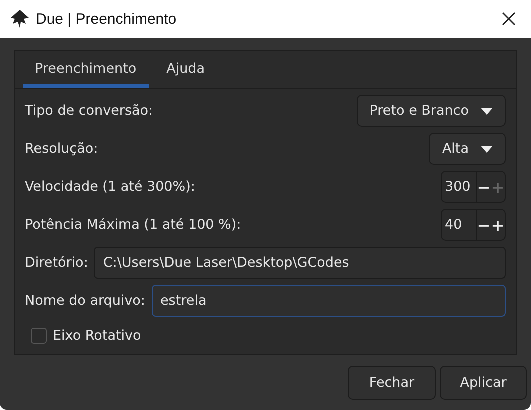 The width and height of the screenshot is (531, 410). I want to click on input-field: C:\Users\Due Laser\Desktop\GCodes, so click(300, 263).